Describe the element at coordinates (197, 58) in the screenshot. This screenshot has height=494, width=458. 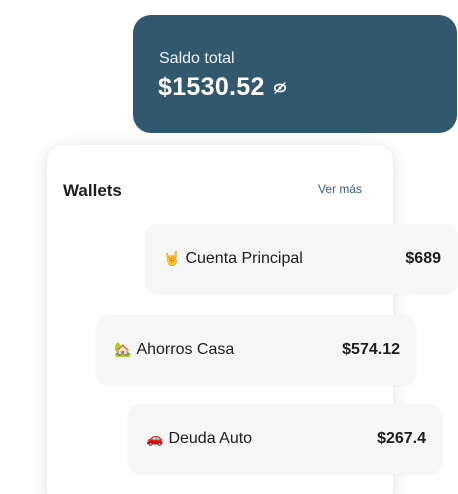
I see `balance-label: Saldo total` at that location.